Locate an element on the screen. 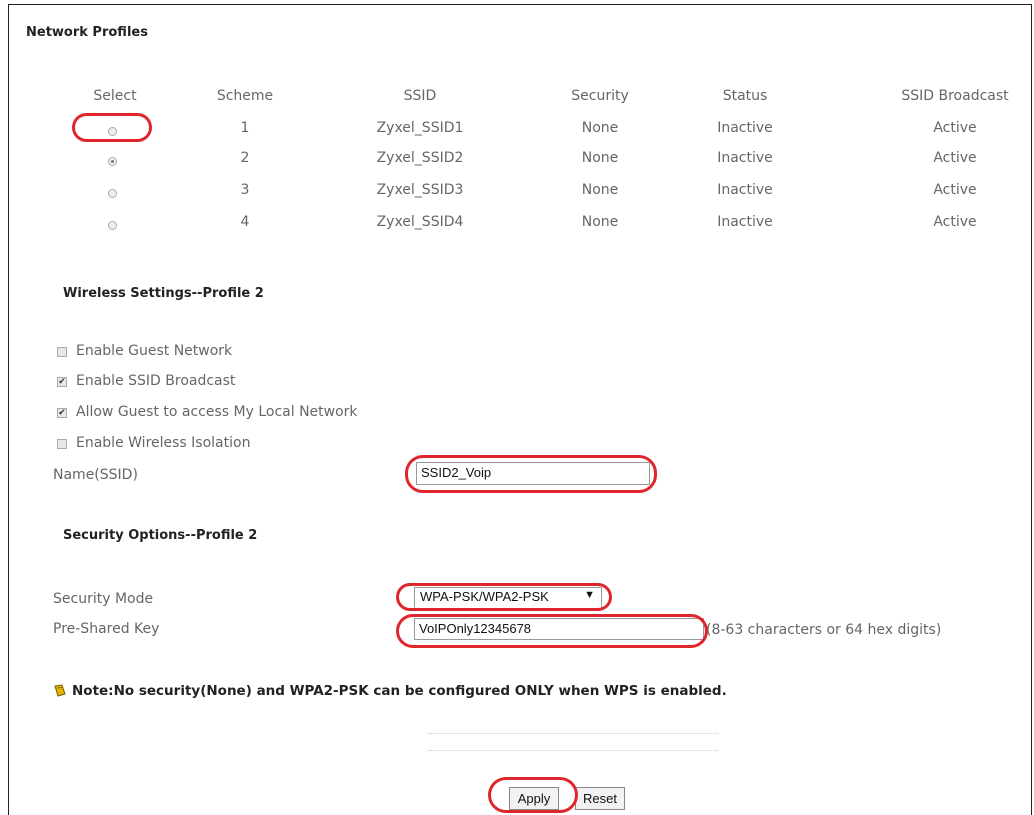 Image resolution: width=1034 pixels, height=815 pixels. ssid-cell: Zyxel_SSID2 is located at coordinates (420, 158).